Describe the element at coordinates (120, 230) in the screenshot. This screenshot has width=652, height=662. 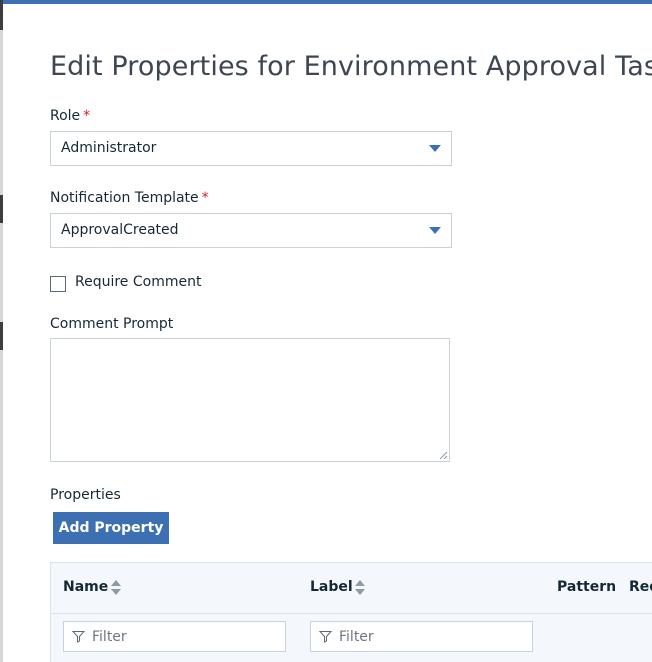
I see `notification-template-select-value: ApprovalCreated` at that location.